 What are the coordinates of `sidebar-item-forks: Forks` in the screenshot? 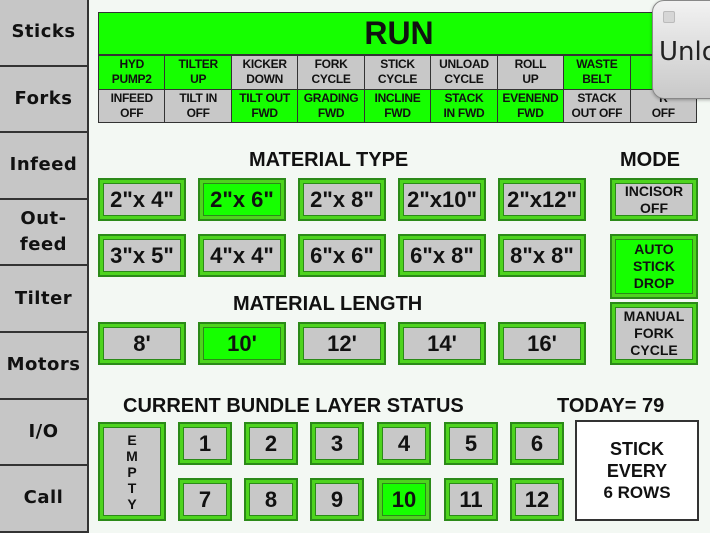 It's located at (43, 100).